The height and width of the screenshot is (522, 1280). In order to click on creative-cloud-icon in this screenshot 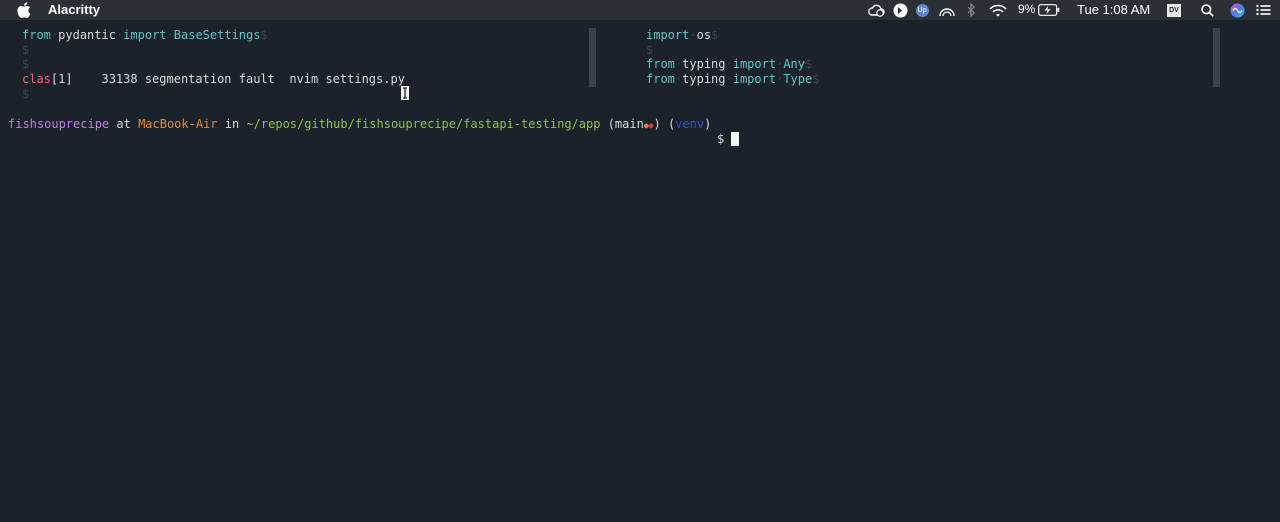, I will do `click(876, 10)`.